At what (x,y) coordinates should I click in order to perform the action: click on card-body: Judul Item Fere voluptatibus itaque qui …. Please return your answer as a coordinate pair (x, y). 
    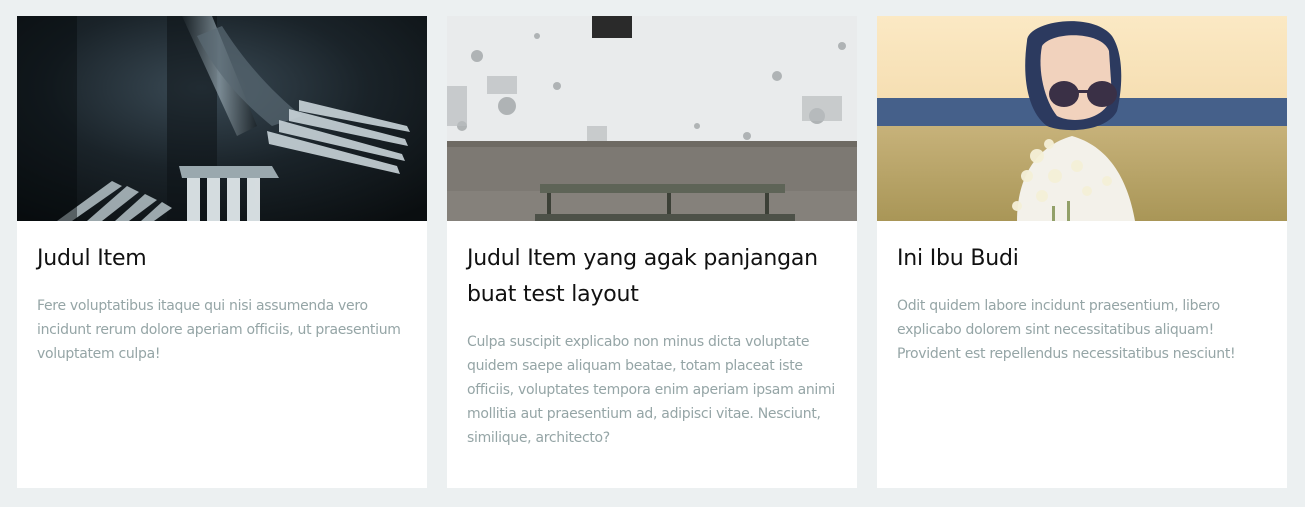
    Looking at the image, I should click on (222, 293).